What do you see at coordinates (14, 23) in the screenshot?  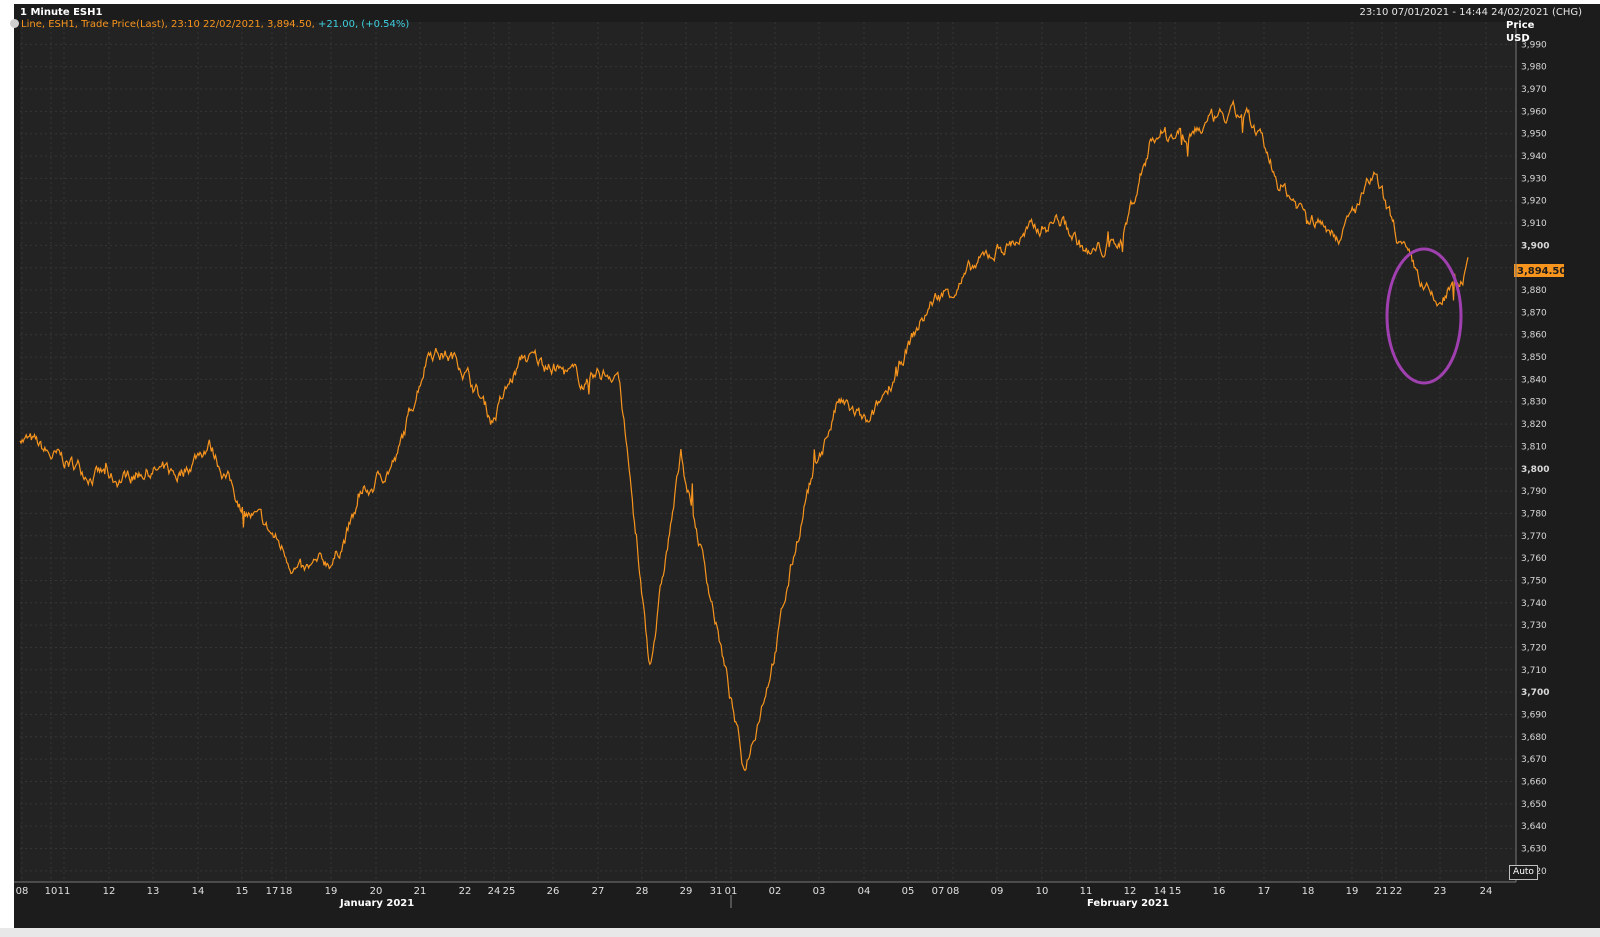 I see `series-settings-icon` at bounding box center [14, 23].